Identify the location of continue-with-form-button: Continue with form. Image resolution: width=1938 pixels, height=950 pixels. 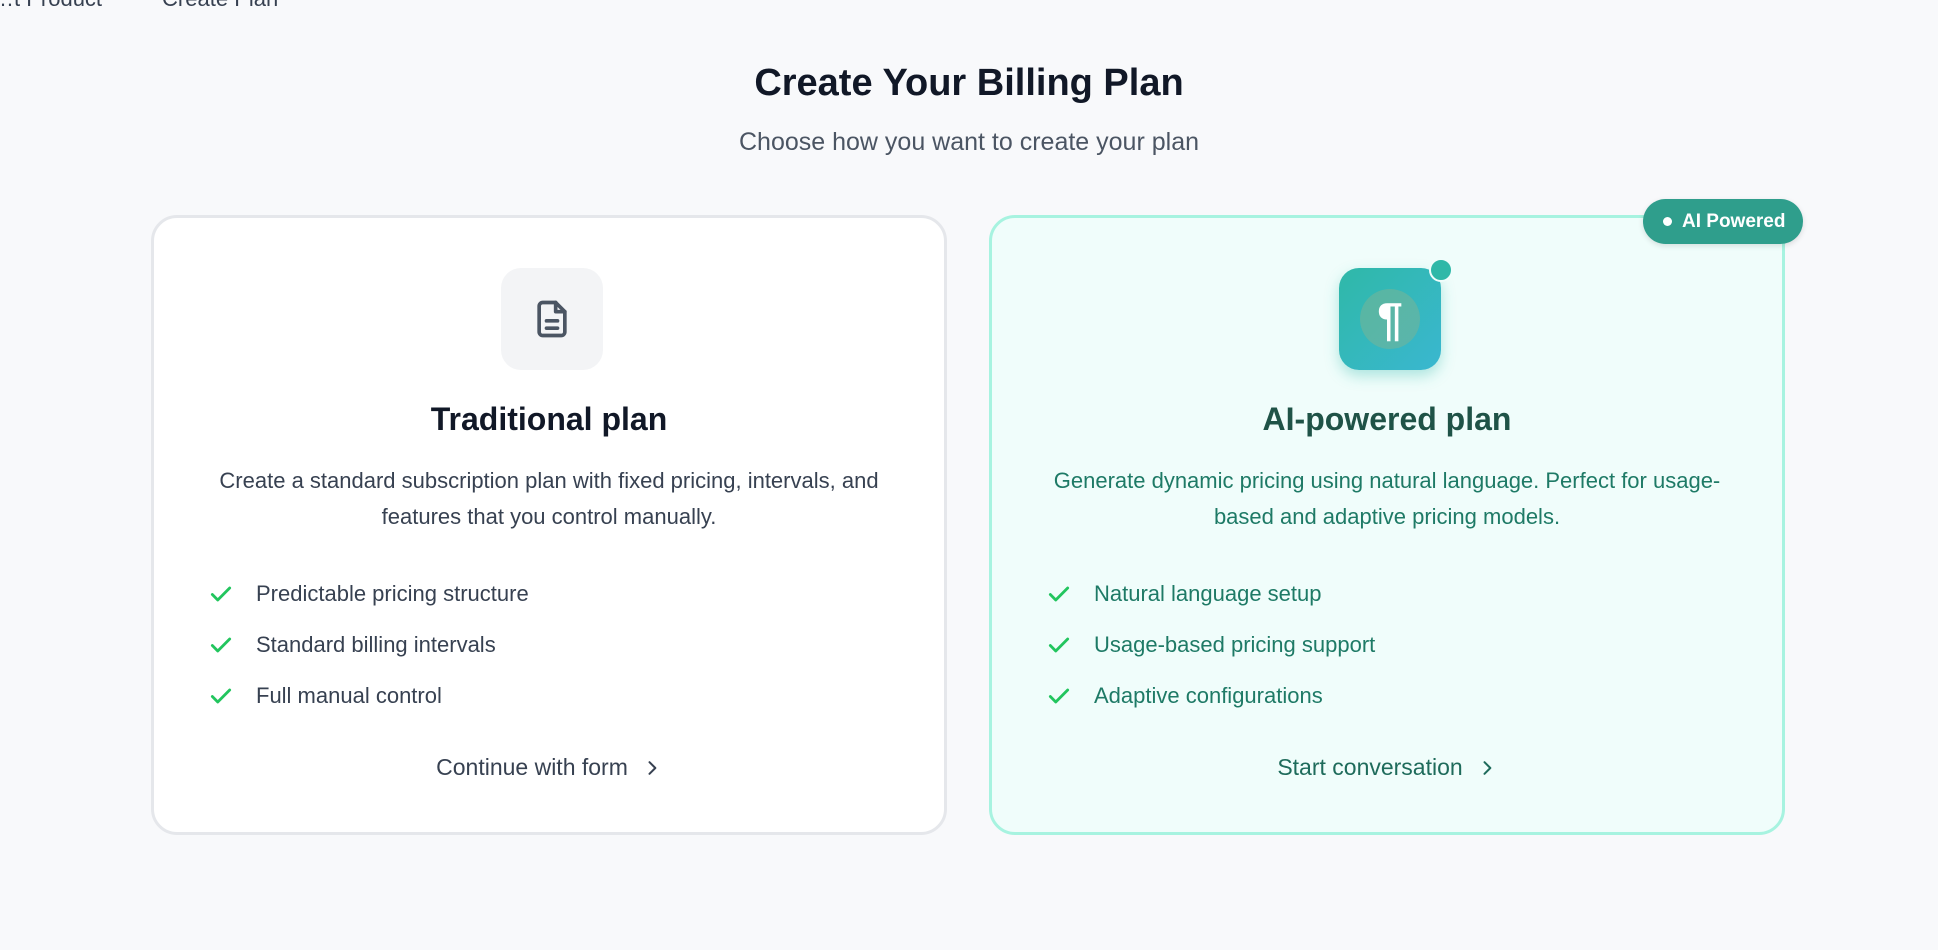
(549, 767).